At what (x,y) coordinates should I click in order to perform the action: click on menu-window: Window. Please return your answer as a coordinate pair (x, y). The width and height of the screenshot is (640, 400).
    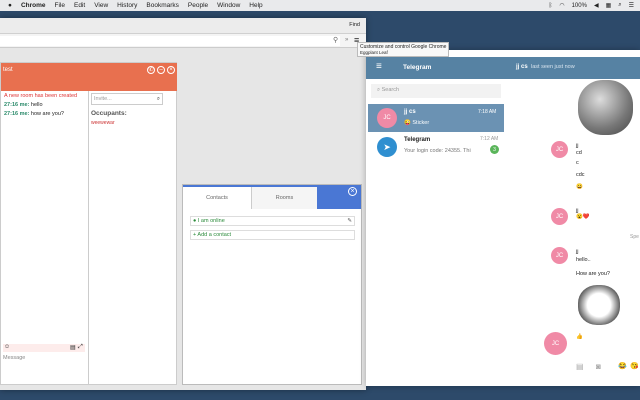
    Looking at the image, I should click on (228, 5).